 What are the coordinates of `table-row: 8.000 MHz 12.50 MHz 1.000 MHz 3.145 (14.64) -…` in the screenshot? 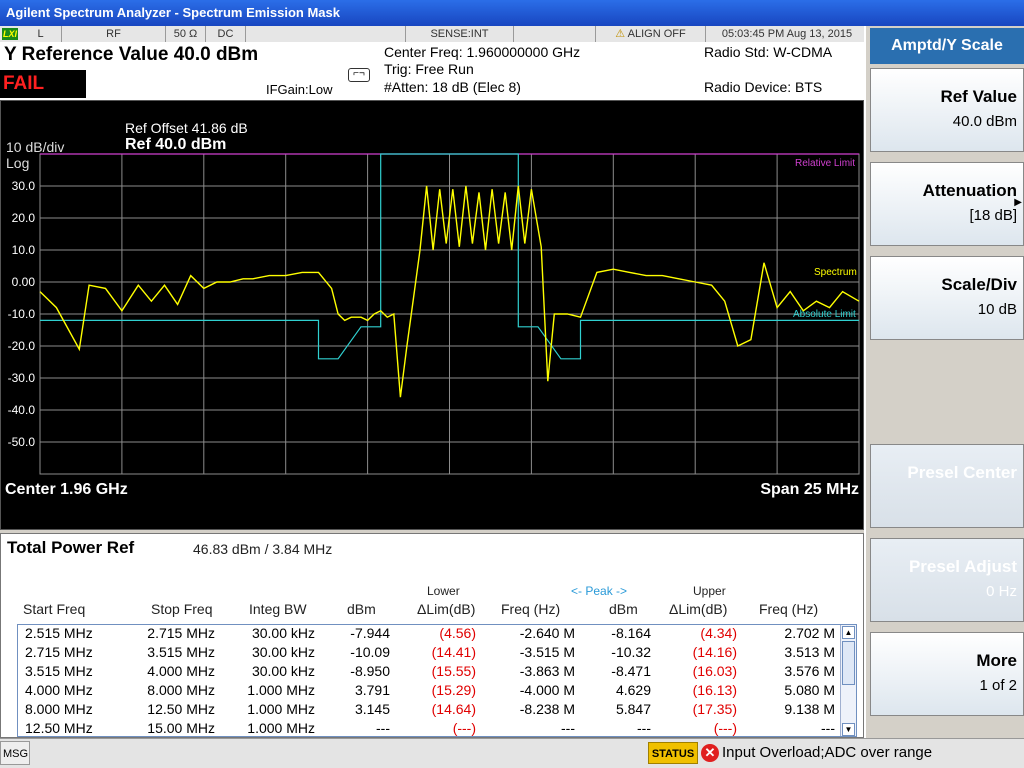 It's located at (429, 710).